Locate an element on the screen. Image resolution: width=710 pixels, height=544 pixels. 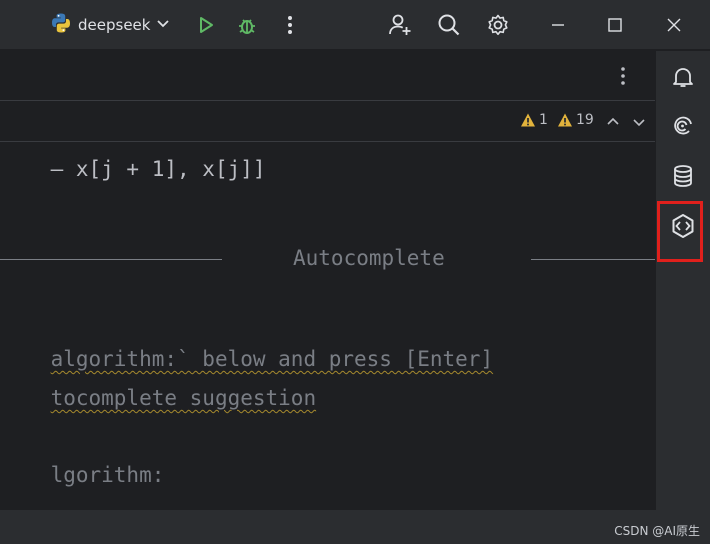
watermark-text: CSDN @AI原生 is located at coordinates (657, 531).